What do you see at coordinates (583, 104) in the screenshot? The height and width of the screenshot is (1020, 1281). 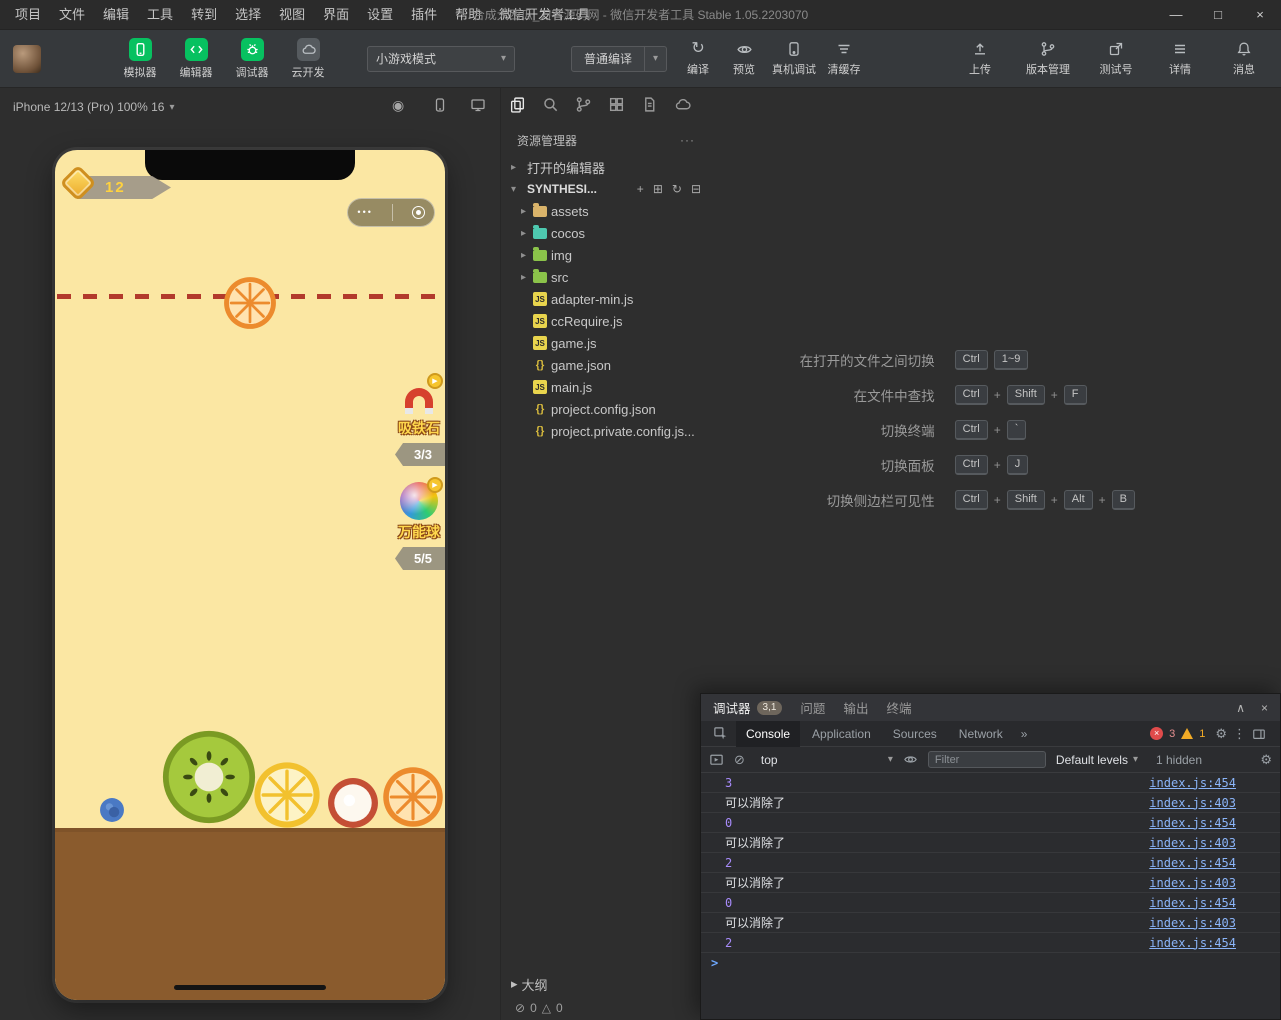 I see `source-control-icon` at bounding box center [583, 104].